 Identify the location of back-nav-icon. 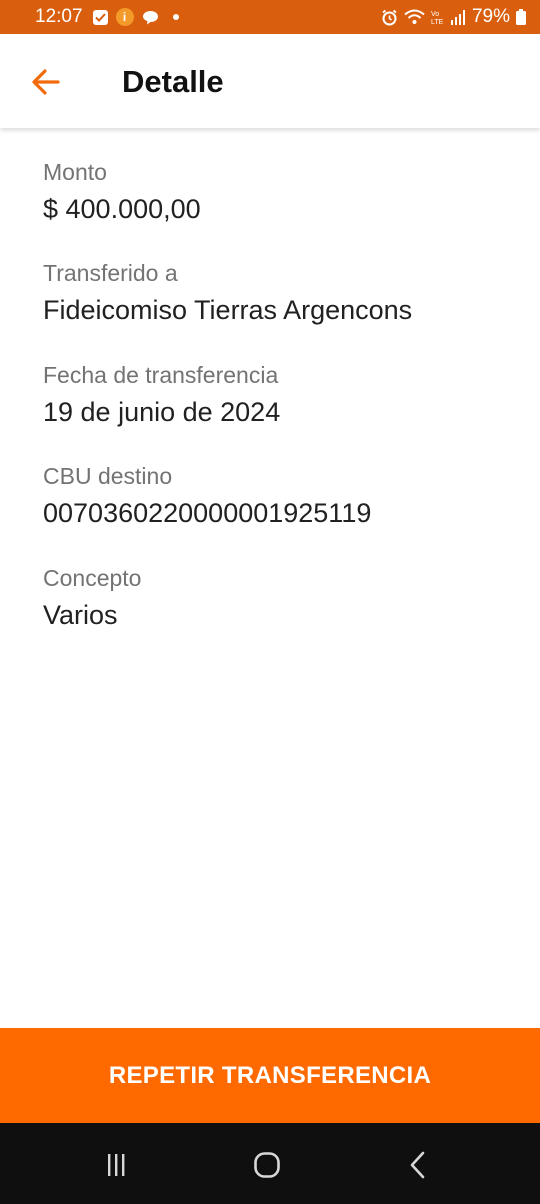
(417, 1165).